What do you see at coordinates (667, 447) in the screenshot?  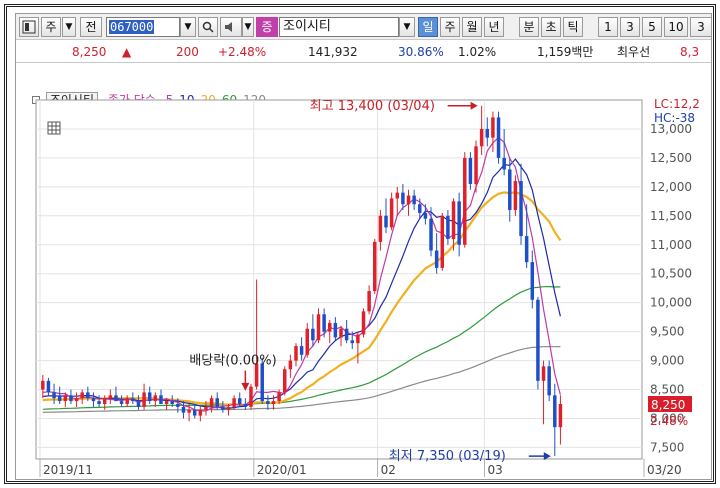 I see `y-tick-label: 7,500` at bounding box center [667, 447].